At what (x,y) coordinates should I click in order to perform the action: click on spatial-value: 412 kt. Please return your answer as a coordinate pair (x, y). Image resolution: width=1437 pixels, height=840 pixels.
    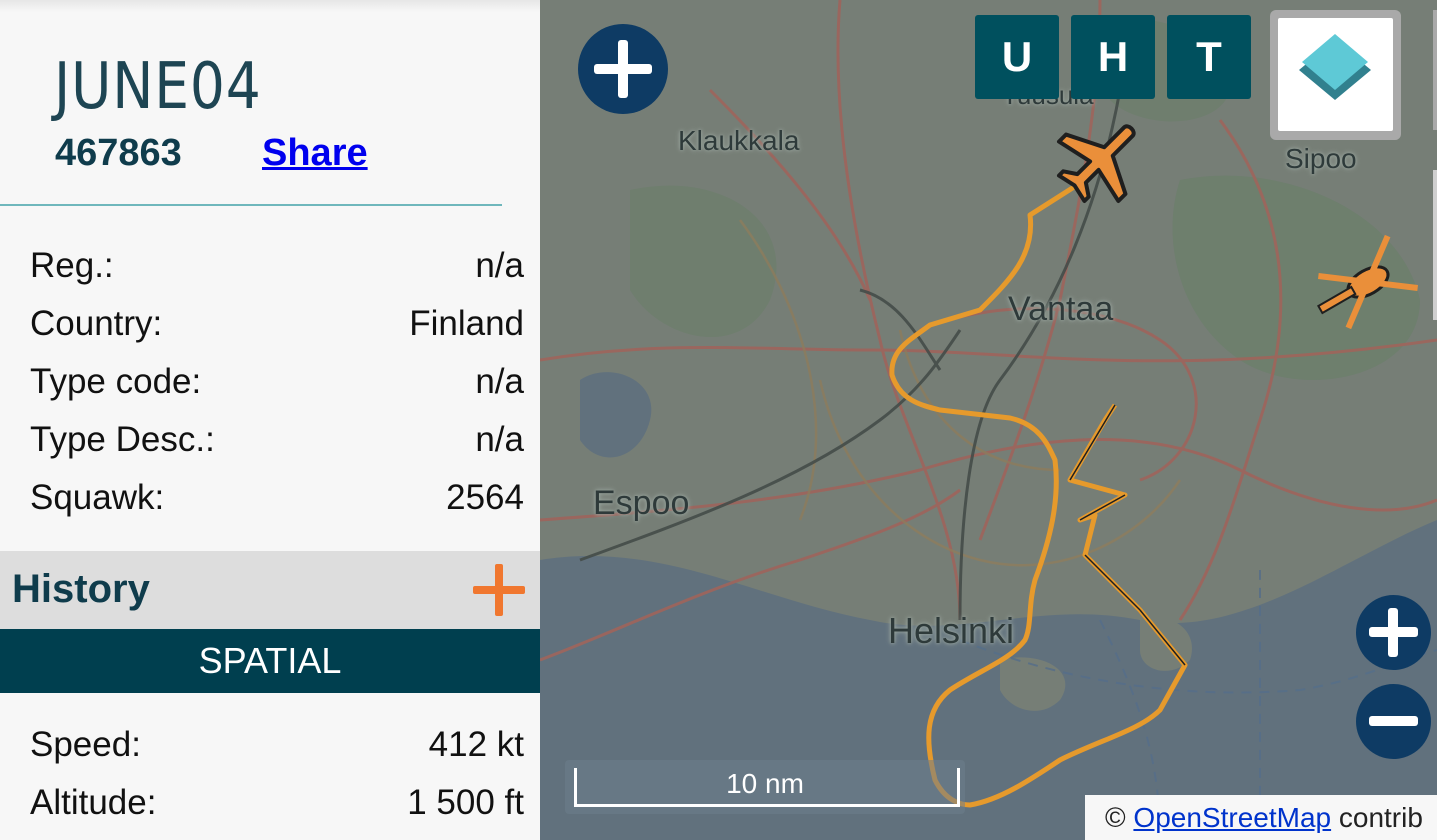
    Looking at the image, I should click on (476, 744).